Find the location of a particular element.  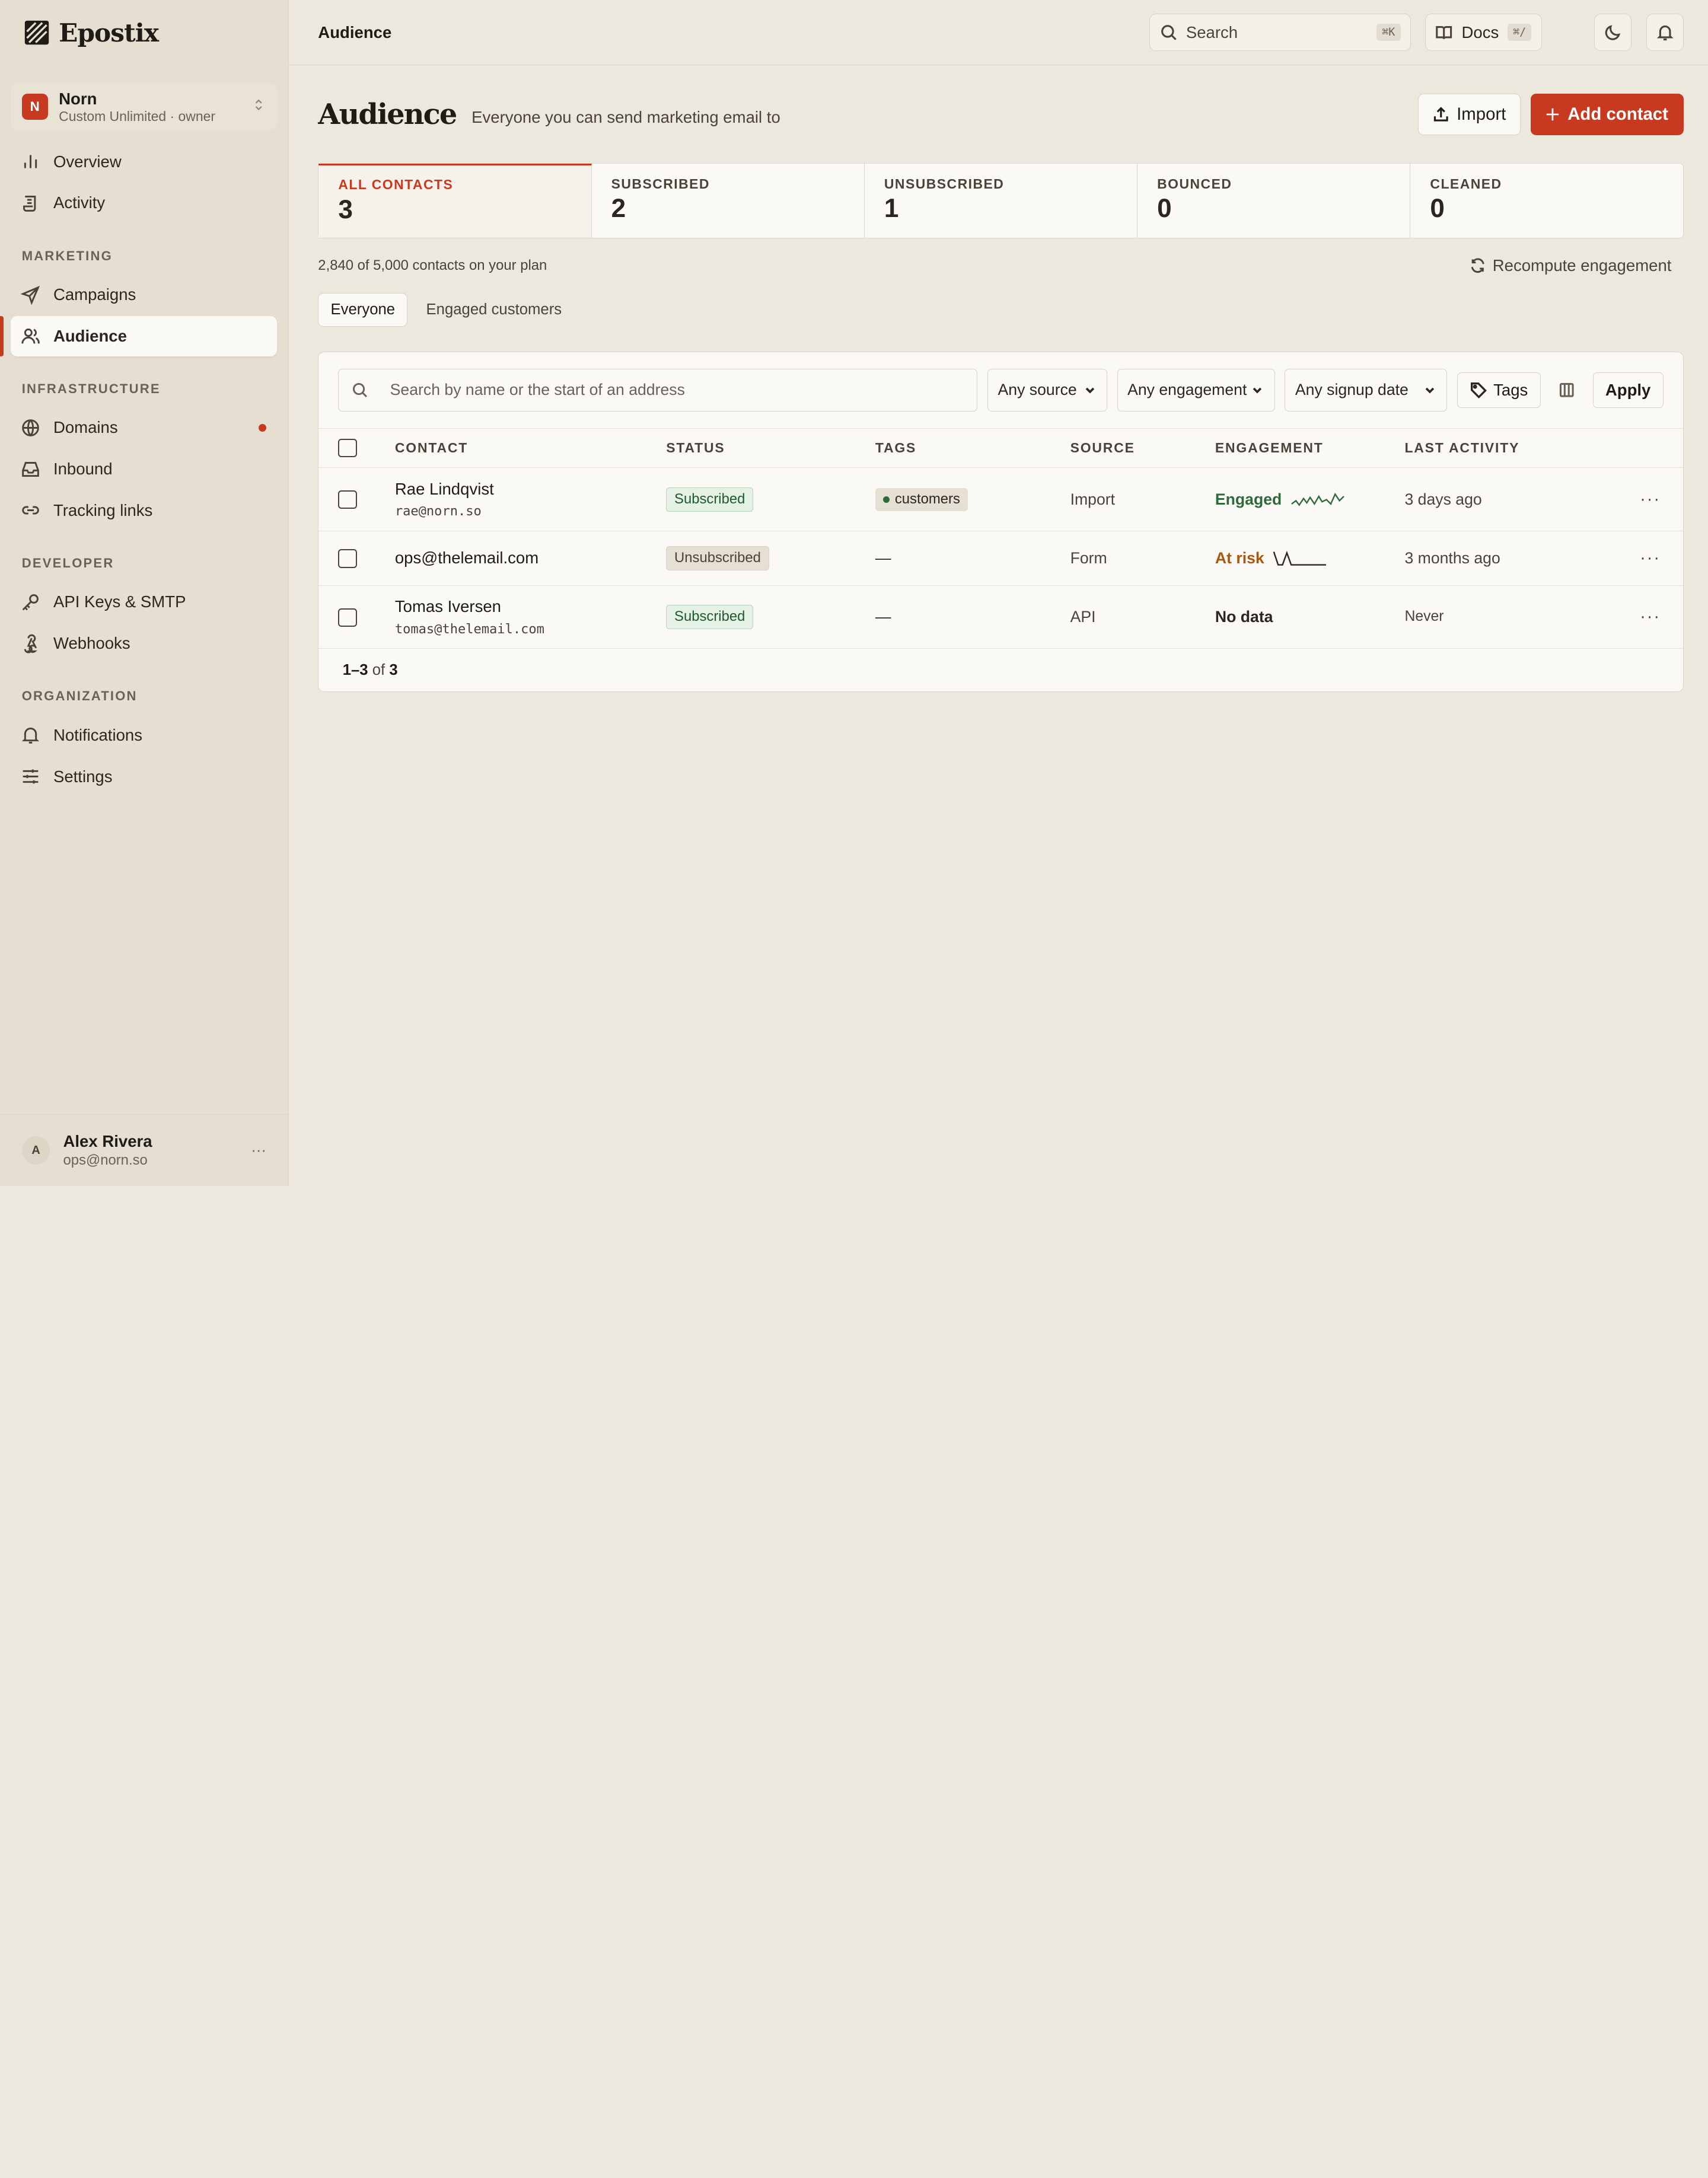

global-search: Search ⌘K is located at coordinates (1280, 32).